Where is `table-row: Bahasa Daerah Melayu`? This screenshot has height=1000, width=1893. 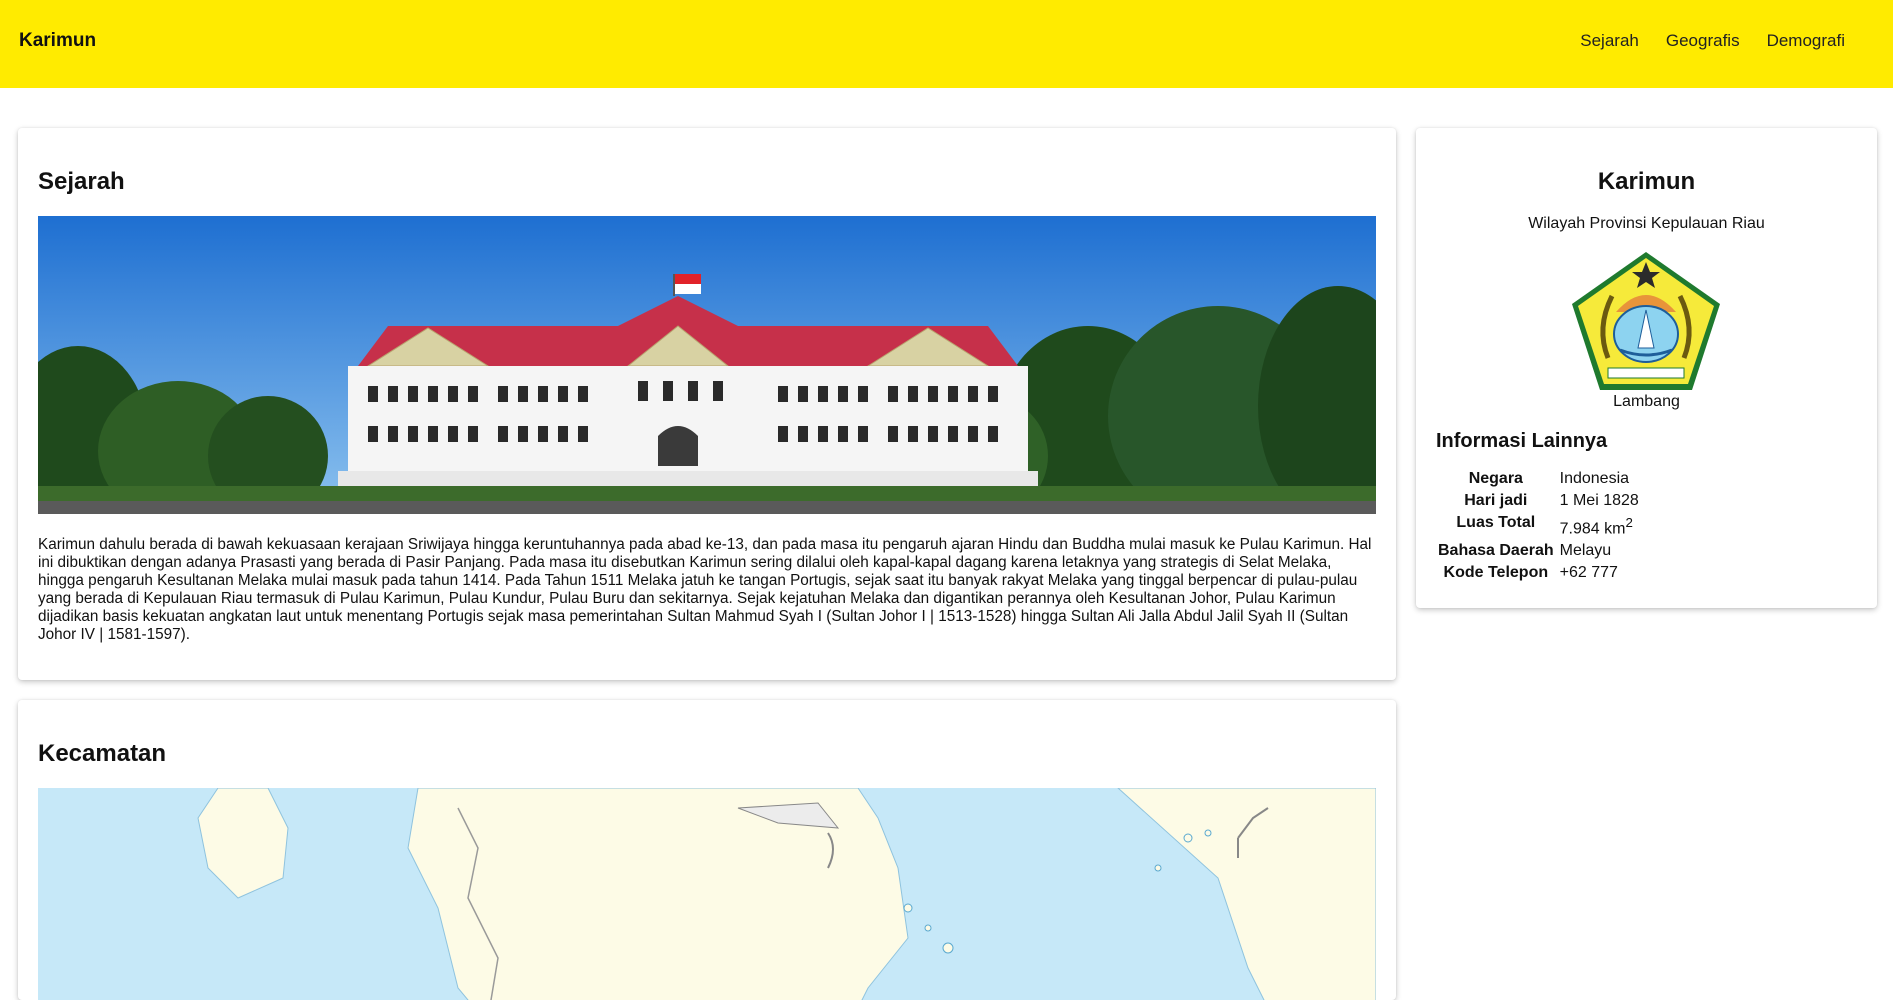 table-row: Bahasa Daerah Melayu is located at coordinates (1538, 551).